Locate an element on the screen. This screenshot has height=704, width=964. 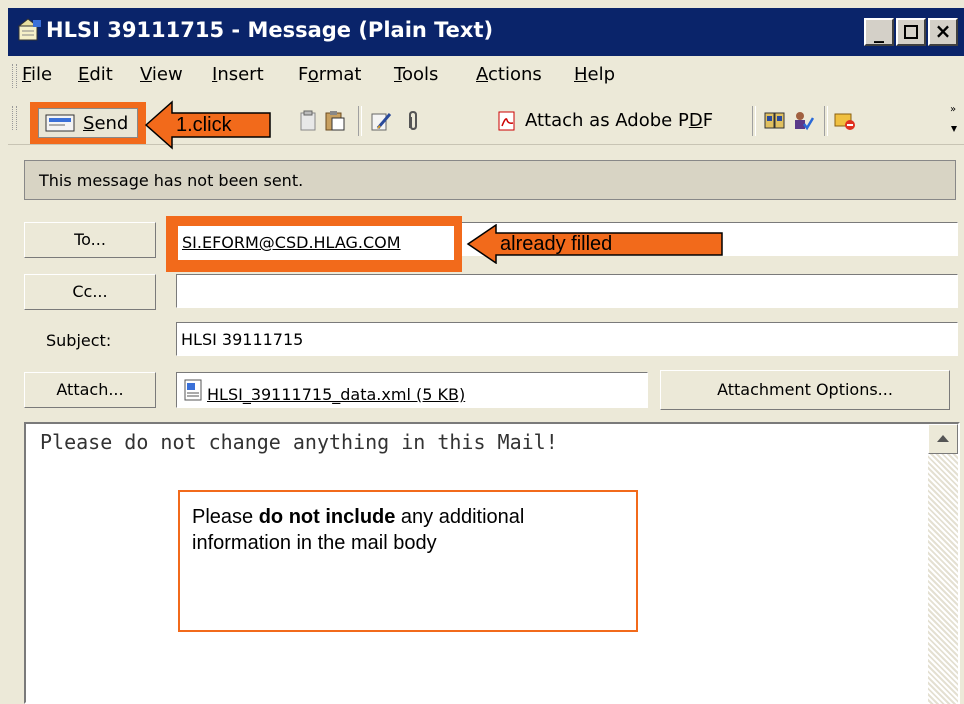
info-bar-text: This message has not been sent. is located at coordinates (171, 180).